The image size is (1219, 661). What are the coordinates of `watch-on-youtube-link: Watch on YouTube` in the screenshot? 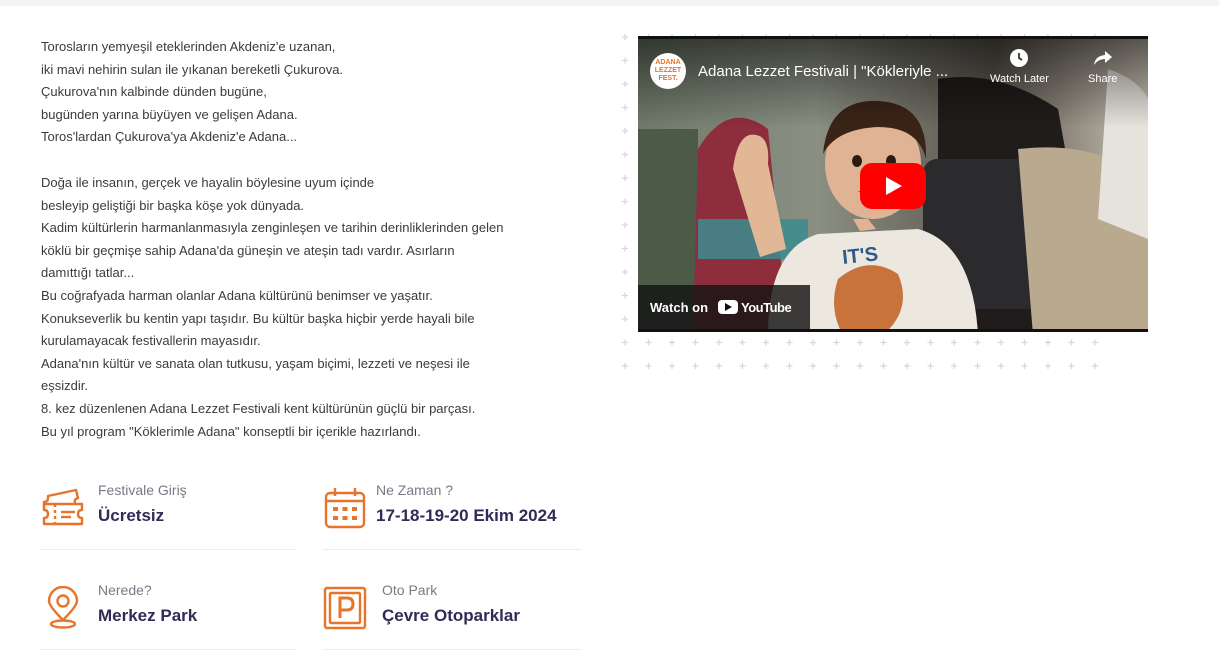 It's located at (724, 307).